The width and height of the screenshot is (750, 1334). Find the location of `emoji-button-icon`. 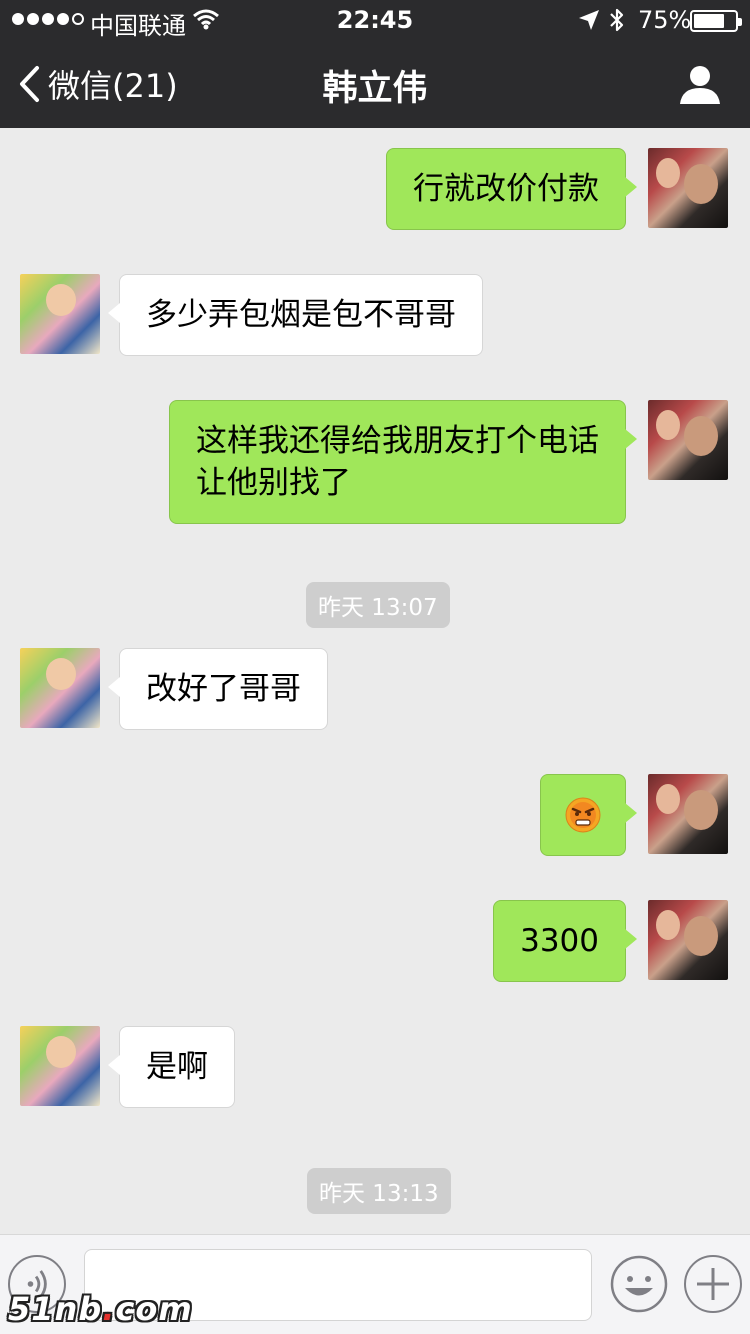

emoji-button-icon is located at coordinates (639, 1284).